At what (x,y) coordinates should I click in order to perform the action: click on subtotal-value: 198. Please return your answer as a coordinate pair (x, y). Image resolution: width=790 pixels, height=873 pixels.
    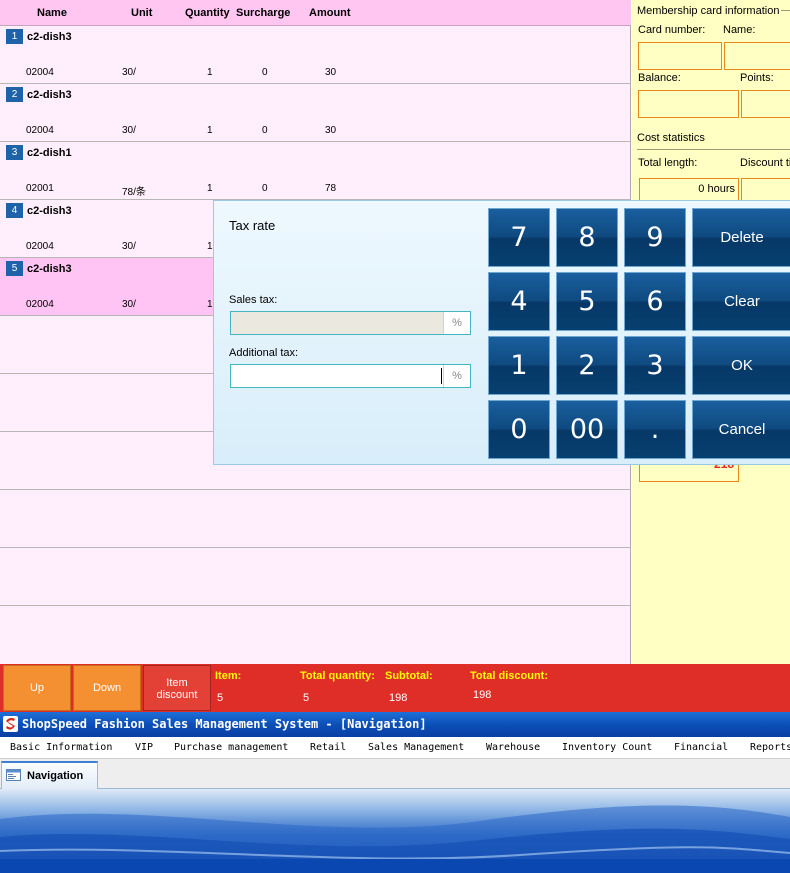
    Looking at the image, I should click on (398, 698).